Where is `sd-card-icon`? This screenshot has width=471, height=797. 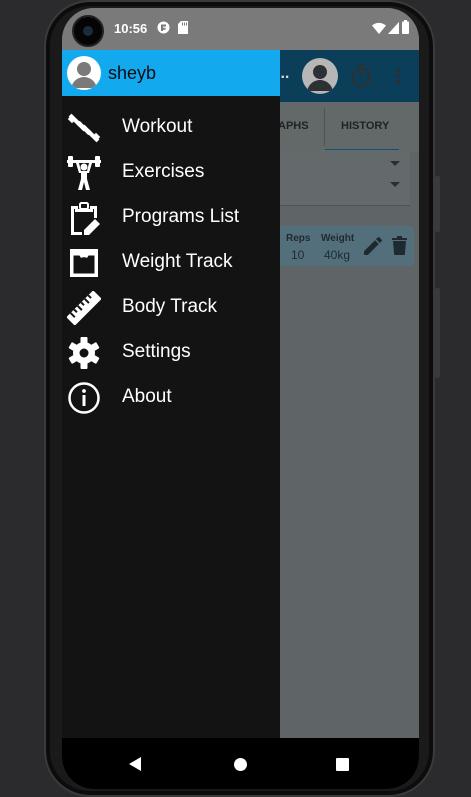
sd-card-icon is located at coordinates (183, 27).